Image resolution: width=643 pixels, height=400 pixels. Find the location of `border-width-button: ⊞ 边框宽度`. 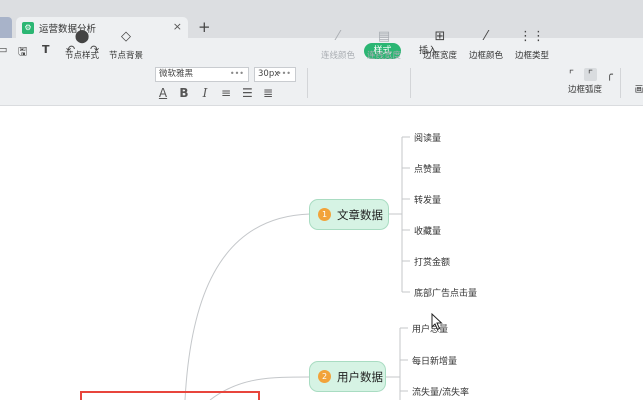

border-width-button: ⊞ 边框宽度 is located at coordinates (440, 46).